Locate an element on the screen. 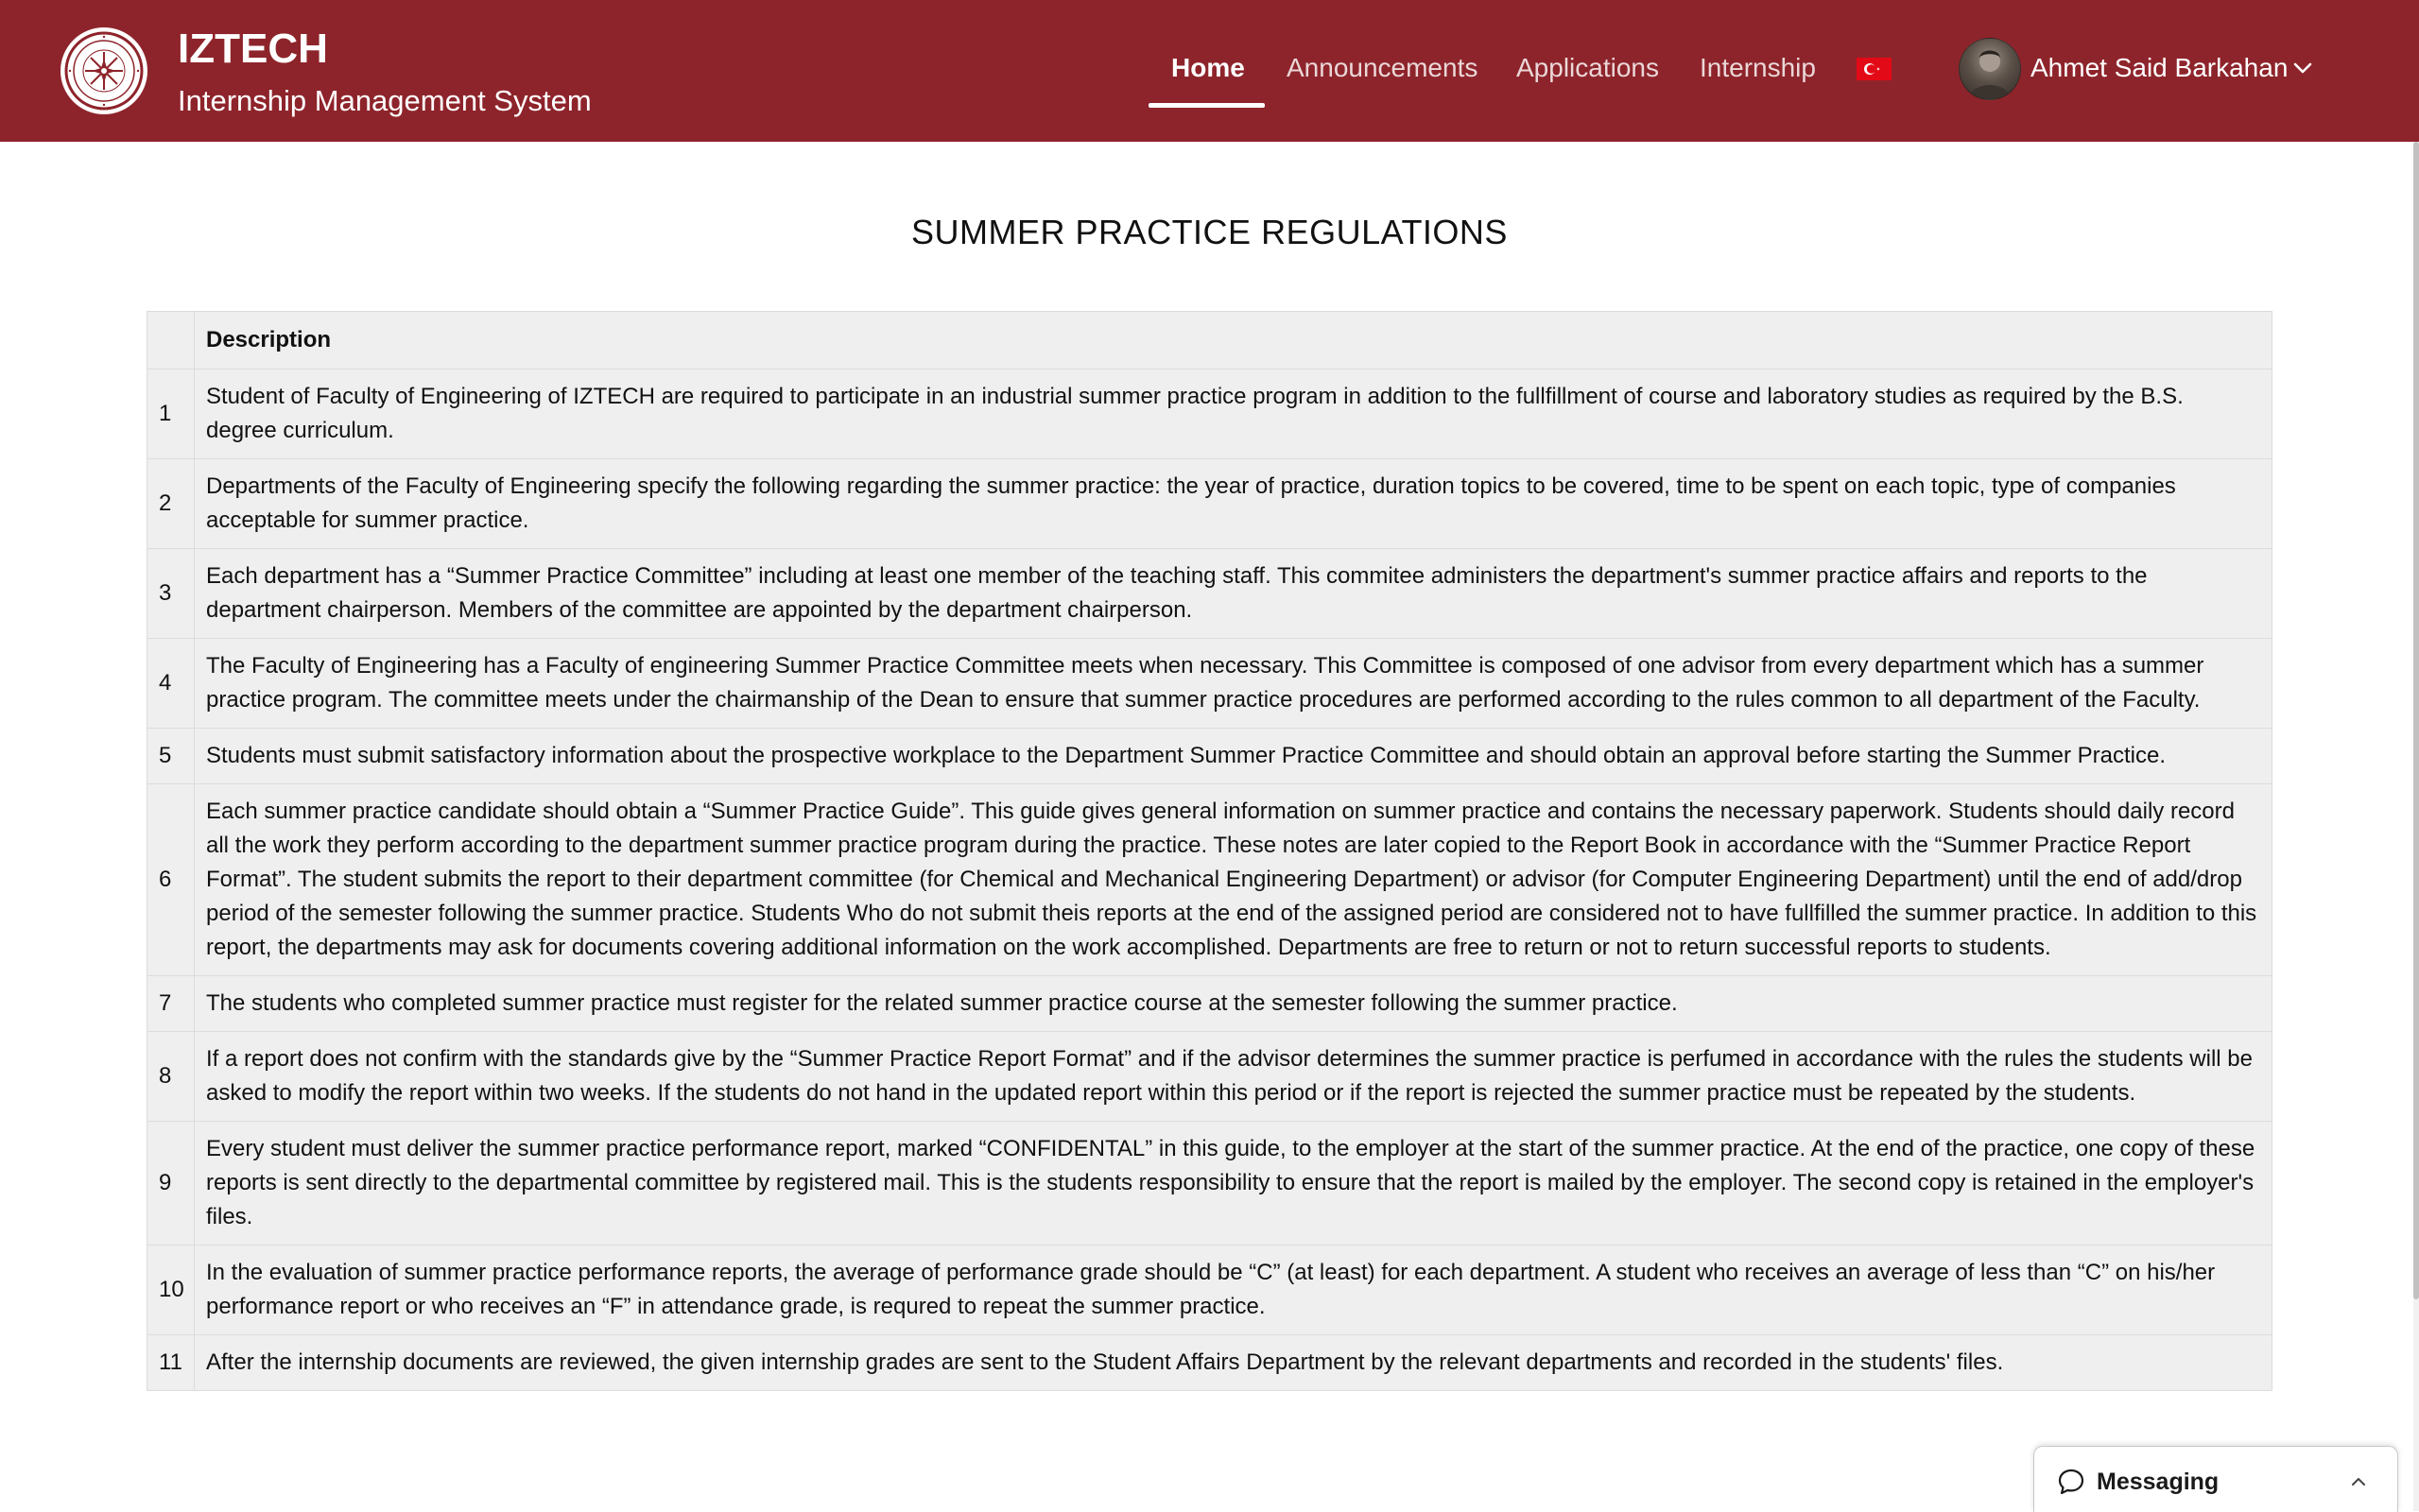 The height and width of the screenshot is (1512, 2419). iztech-seal-icon is located at coordinates (104, 70).